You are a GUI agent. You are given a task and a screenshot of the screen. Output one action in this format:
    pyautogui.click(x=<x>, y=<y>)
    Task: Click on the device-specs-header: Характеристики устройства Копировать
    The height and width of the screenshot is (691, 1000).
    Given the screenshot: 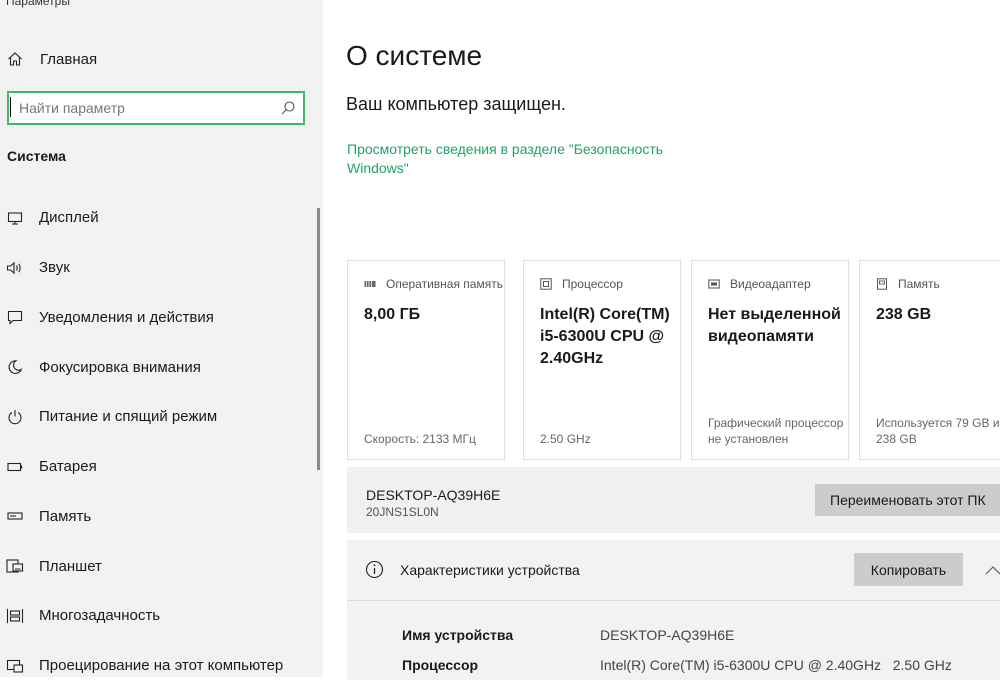 What is the action you would take?
    pyautogui.click(x=673, y=570)
    